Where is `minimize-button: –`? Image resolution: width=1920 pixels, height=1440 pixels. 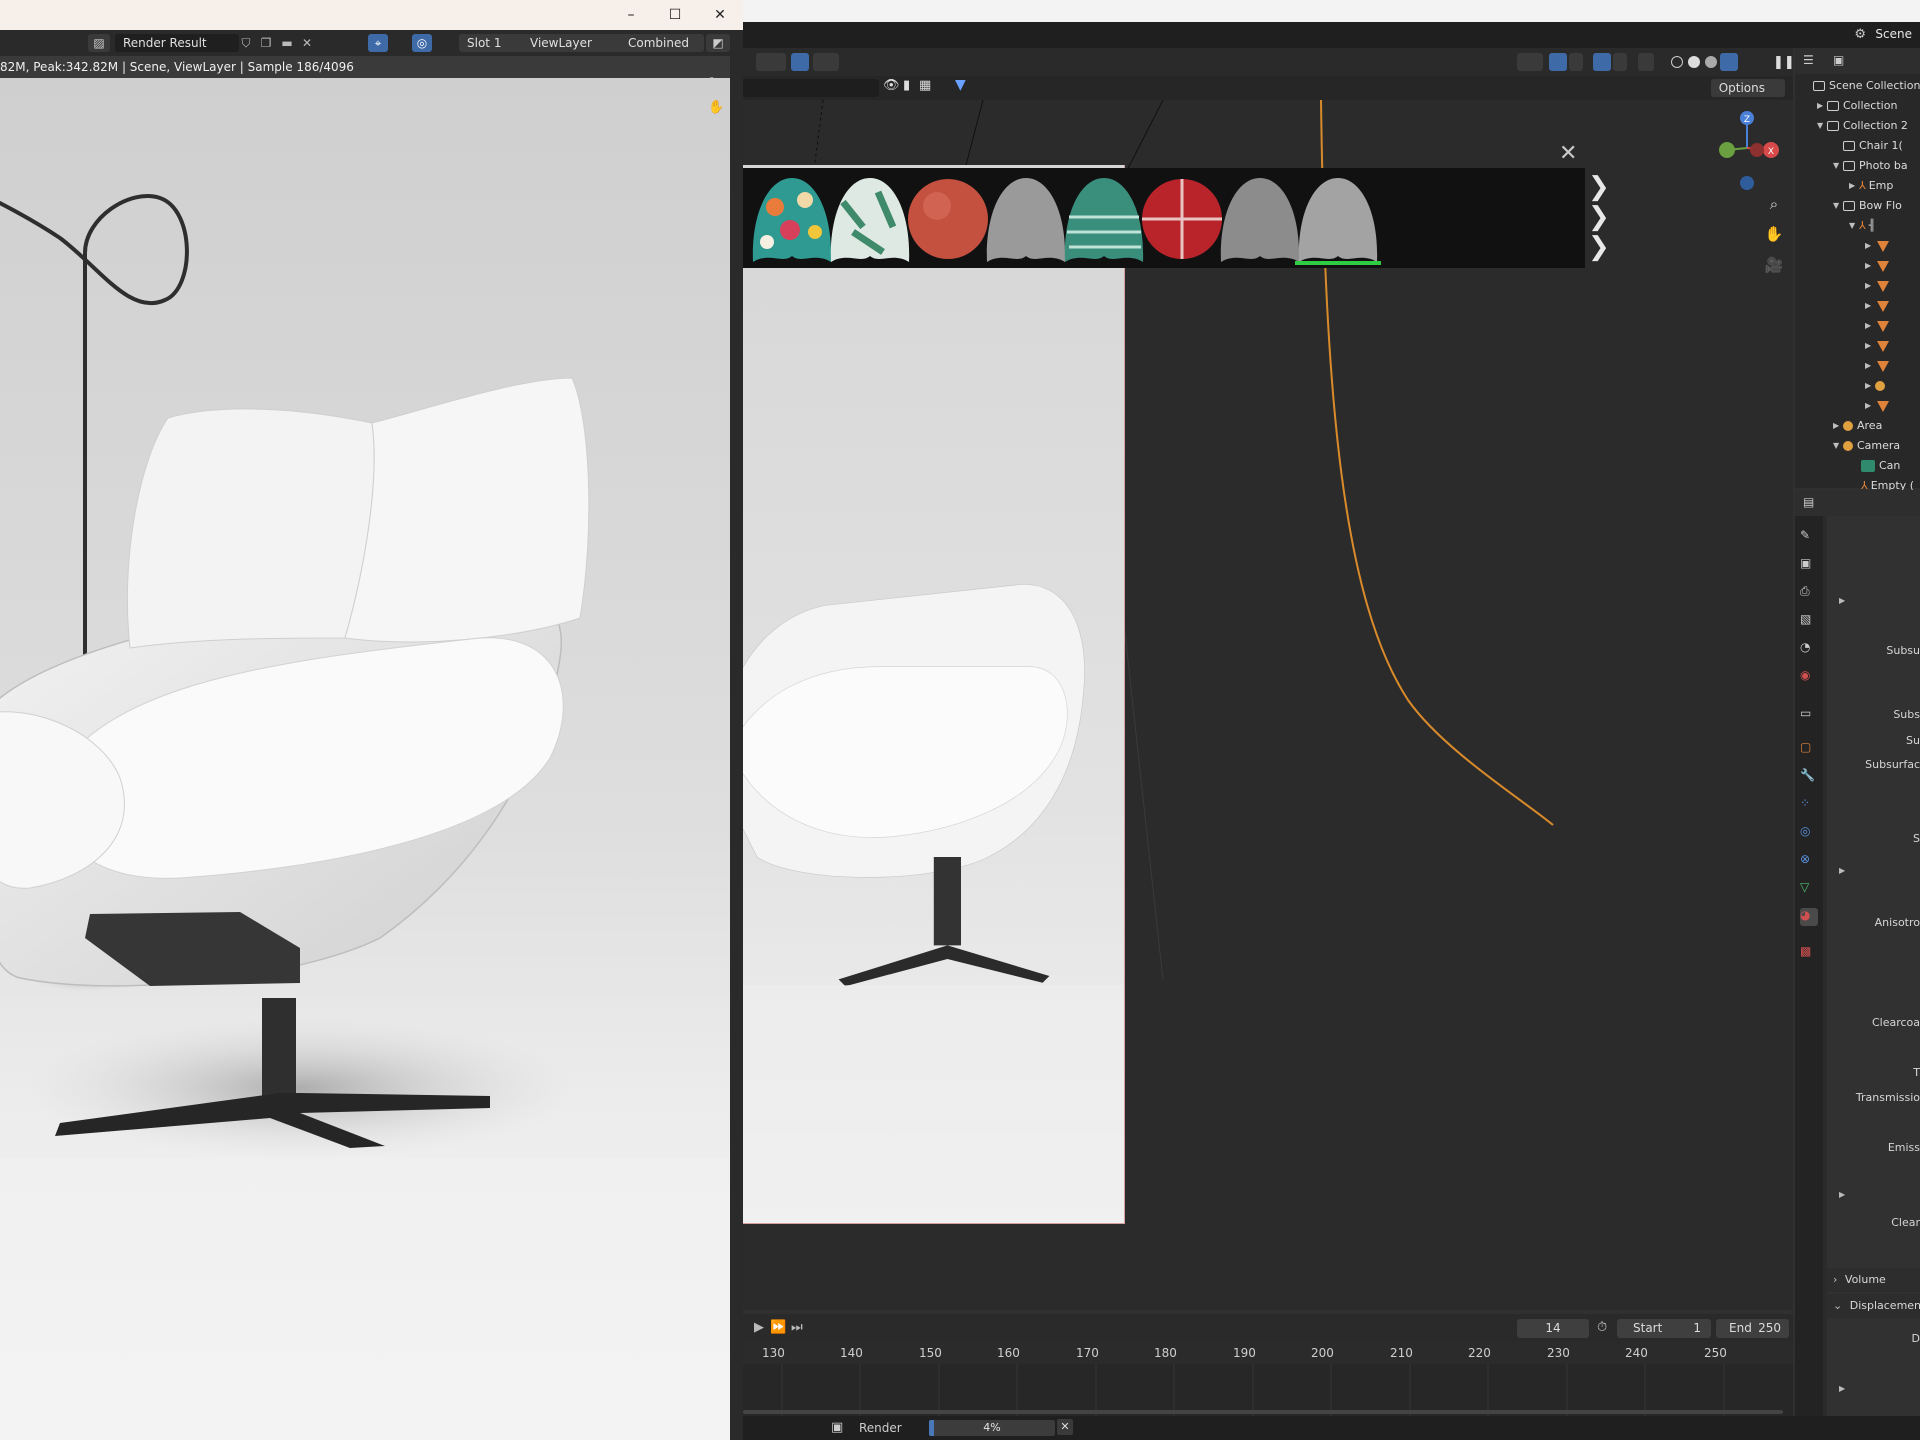
minimize-button: – is located at coordinates (631, 15).